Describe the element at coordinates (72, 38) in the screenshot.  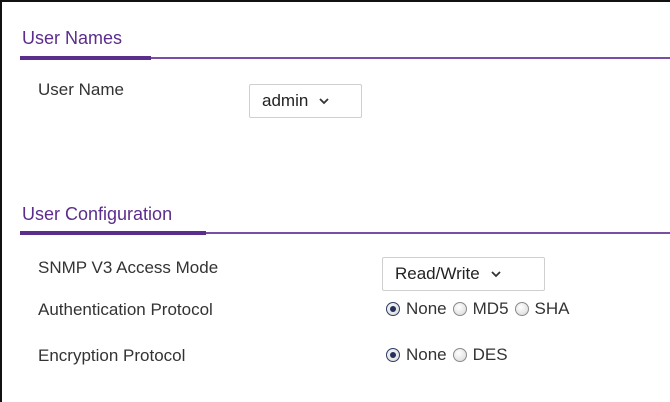
I see `user-names-section-title: User Names` at that location.